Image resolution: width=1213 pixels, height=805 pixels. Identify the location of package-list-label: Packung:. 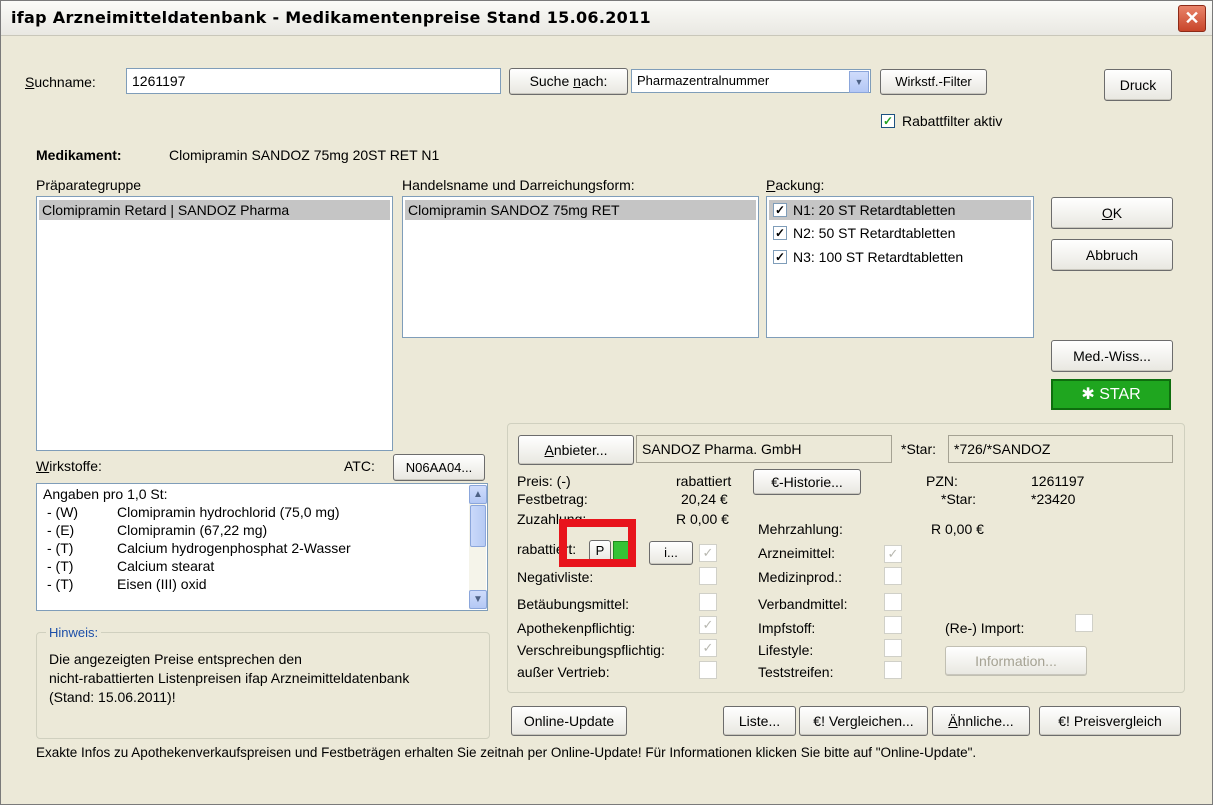
(795, 185).